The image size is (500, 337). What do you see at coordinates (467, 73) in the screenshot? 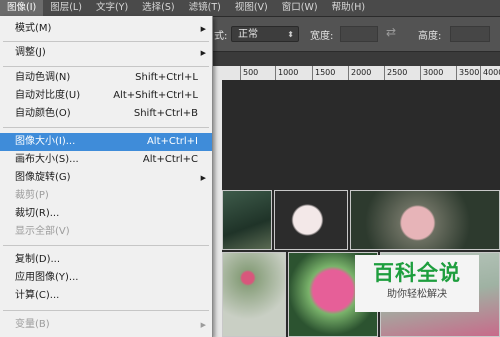
I see `ruler-tick: 3500` at bounding box center [467, 73].